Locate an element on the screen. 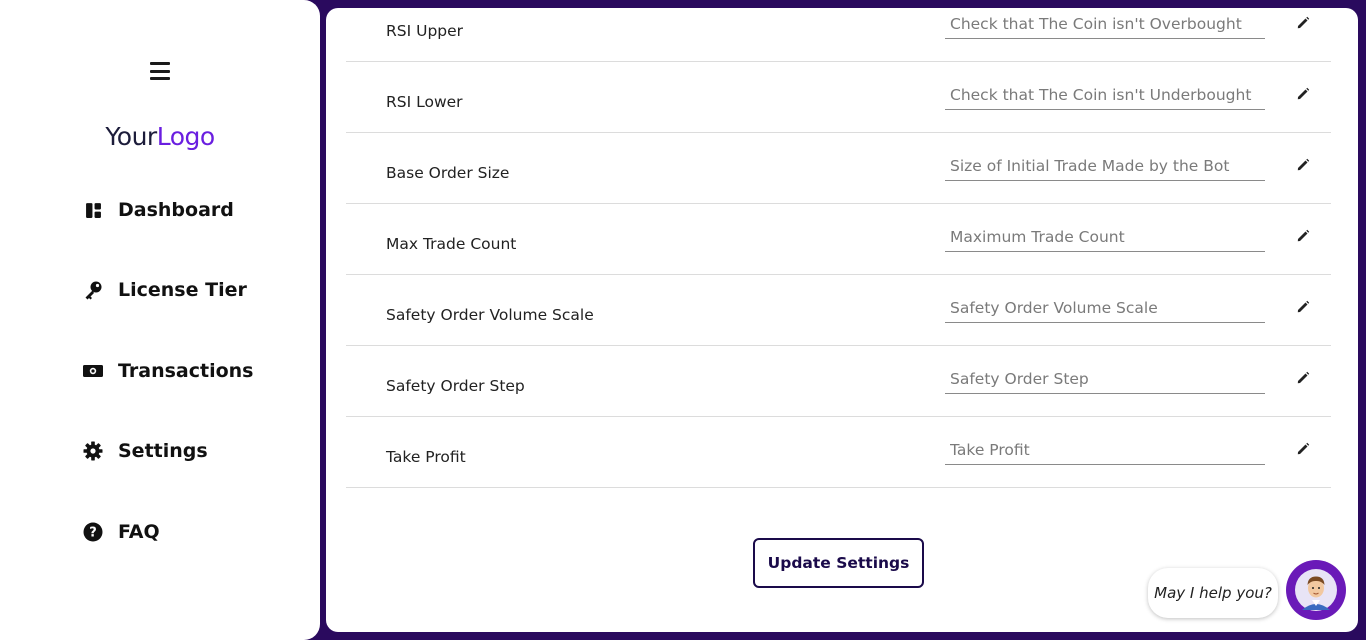 This screenshot has height=640, width=1366. sidebar-item-transactions: Transactions is located at coordinates (167, 371).